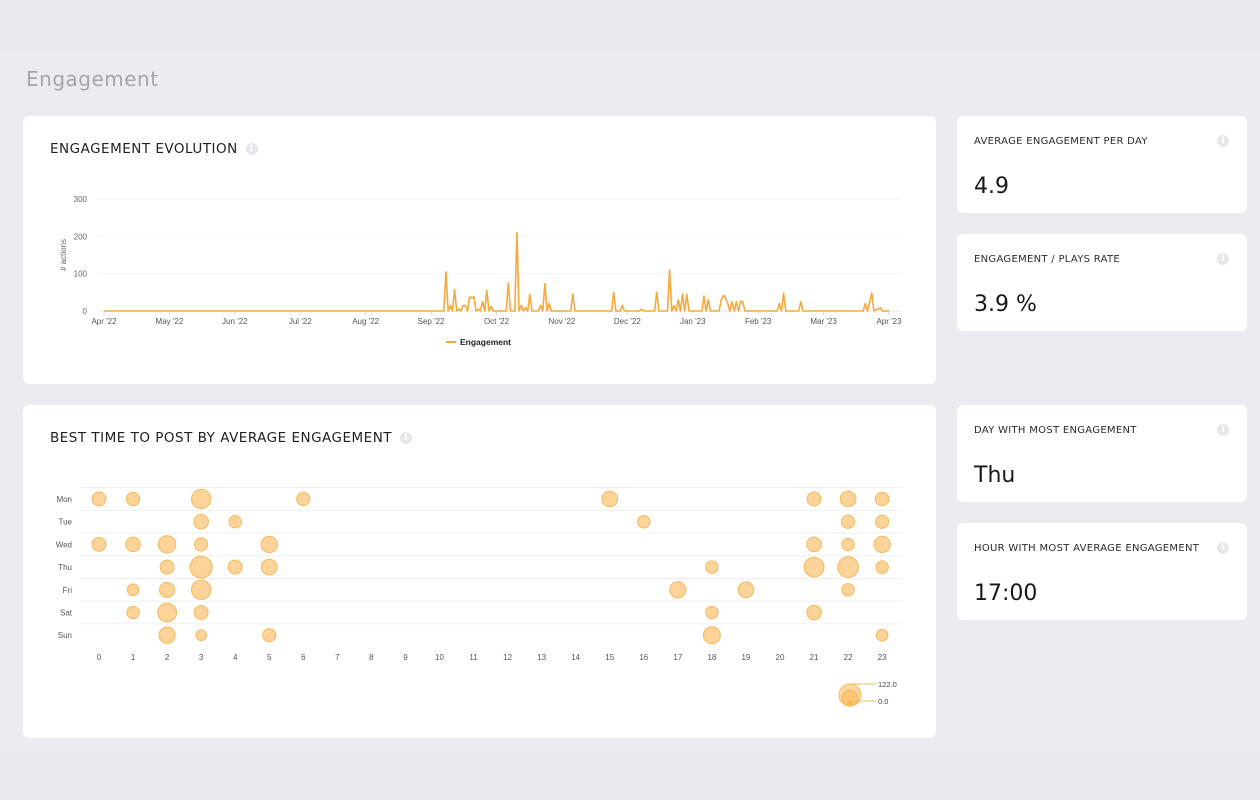  Describe the element at coordinates (235, 657) in the screenshot. I see `x-tick-label: 4` at that location.